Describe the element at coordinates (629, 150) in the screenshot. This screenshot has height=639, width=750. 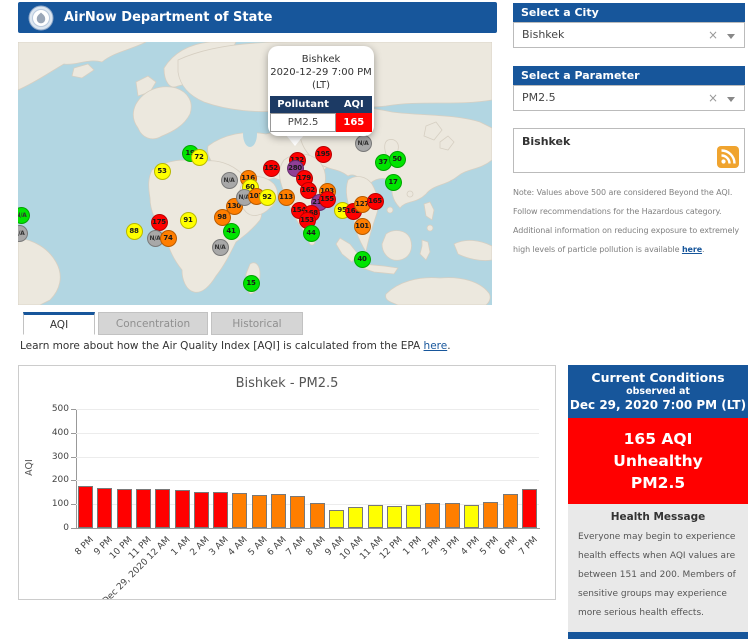
I see `rss-feed-box: Bishkek` at that location.